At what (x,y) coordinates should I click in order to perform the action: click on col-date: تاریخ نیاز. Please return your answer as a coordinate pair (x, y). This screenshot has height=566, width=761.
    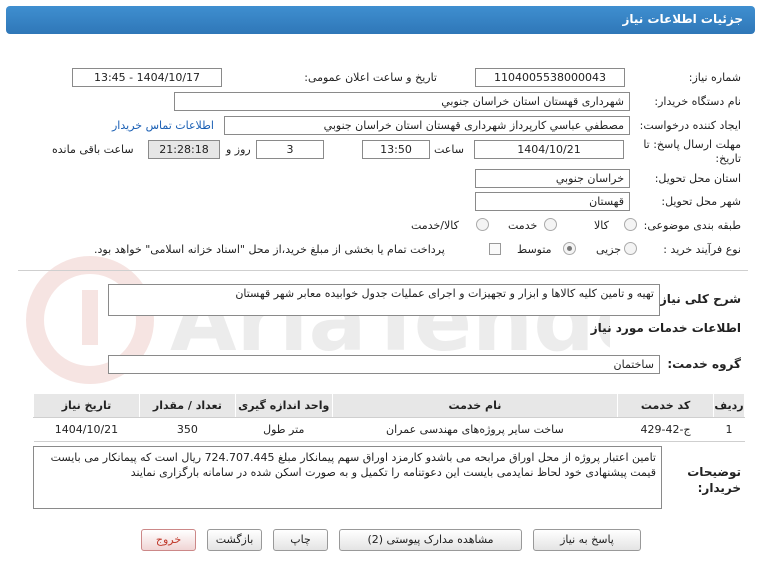
    Looking at the image, I should click on (86, 405).